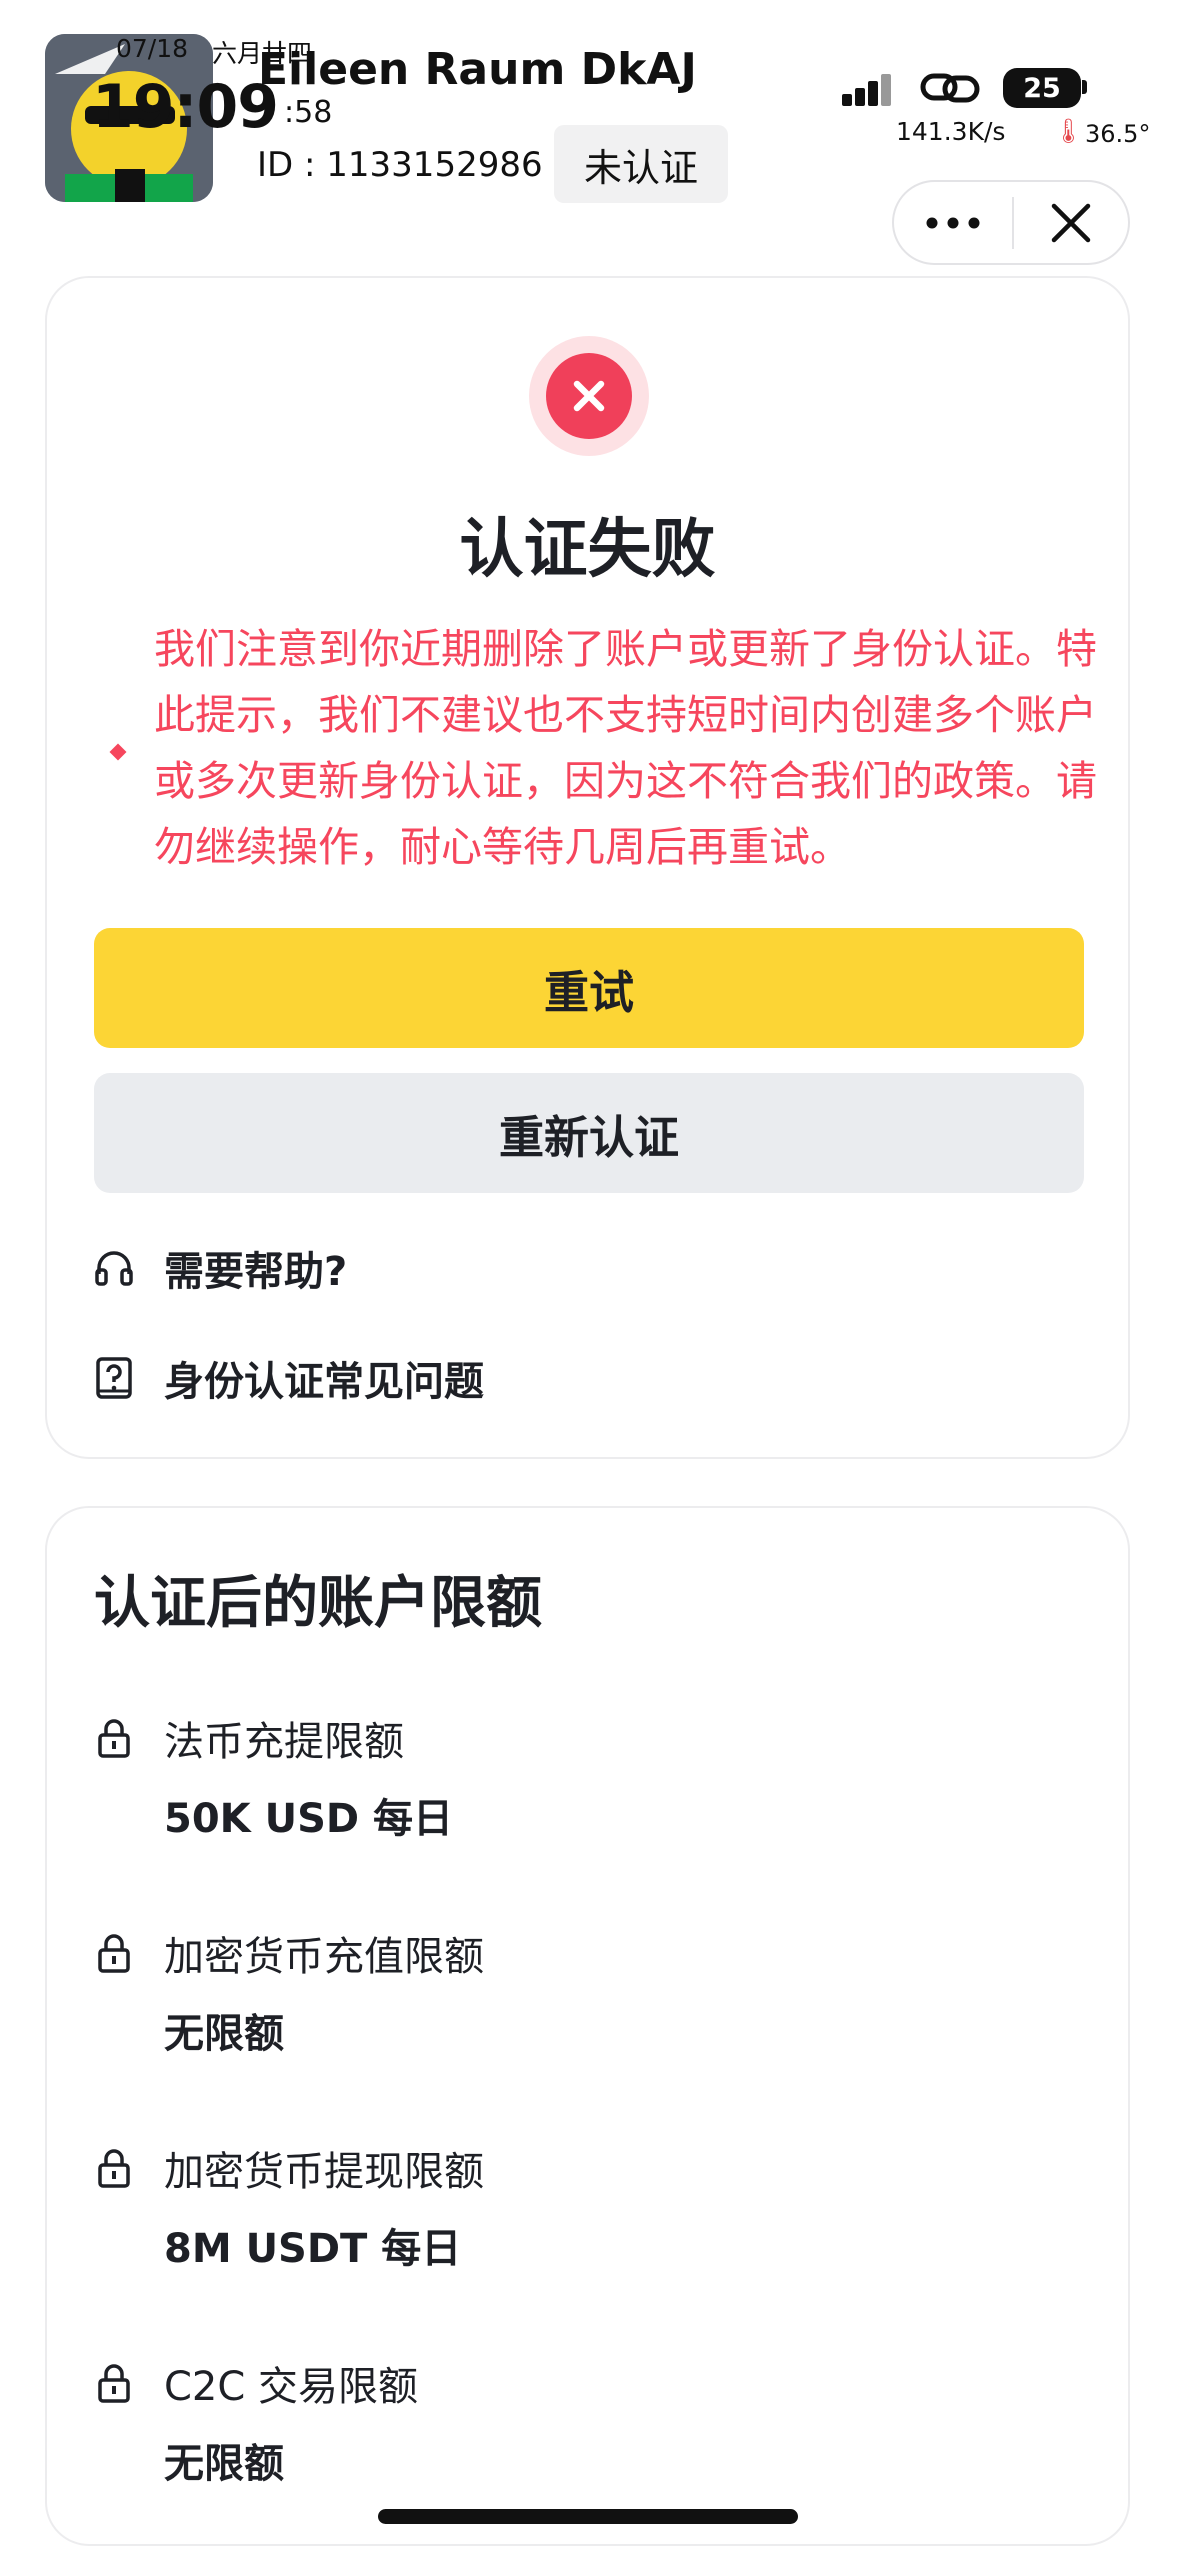 The image size is (1179, 2556). What do you see at coordinates (1084, 87) in the screenshot?
I see `battery-nub` at bounding box center [1084, 87].